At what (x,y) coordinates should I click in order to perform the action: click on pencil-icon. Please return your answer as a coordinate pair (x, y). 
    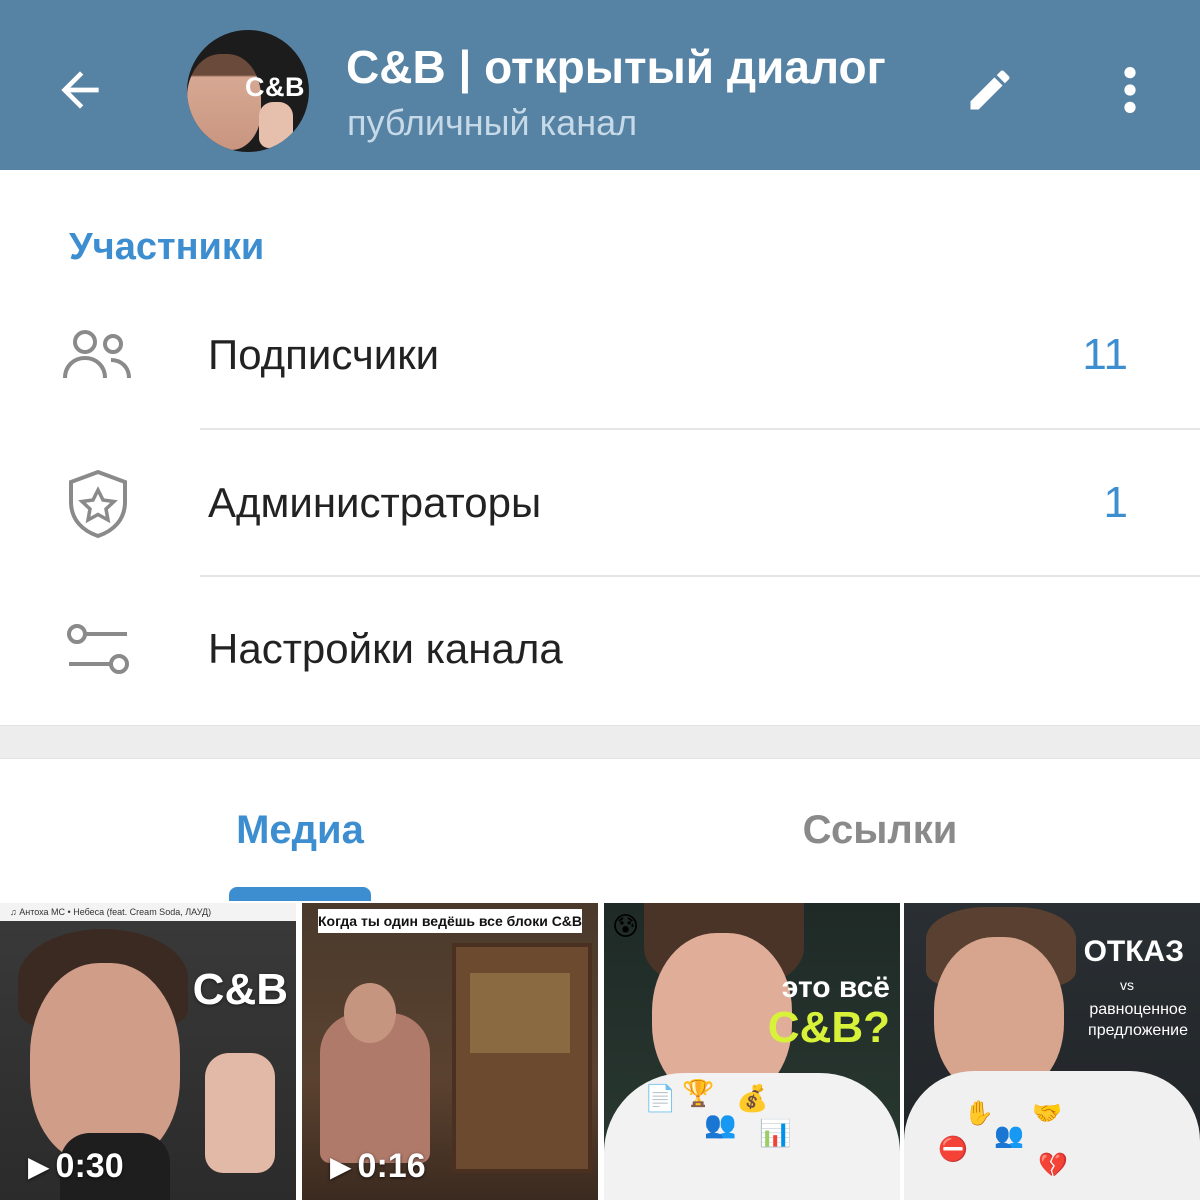
    Looking at the image, I should click on (990, 90).